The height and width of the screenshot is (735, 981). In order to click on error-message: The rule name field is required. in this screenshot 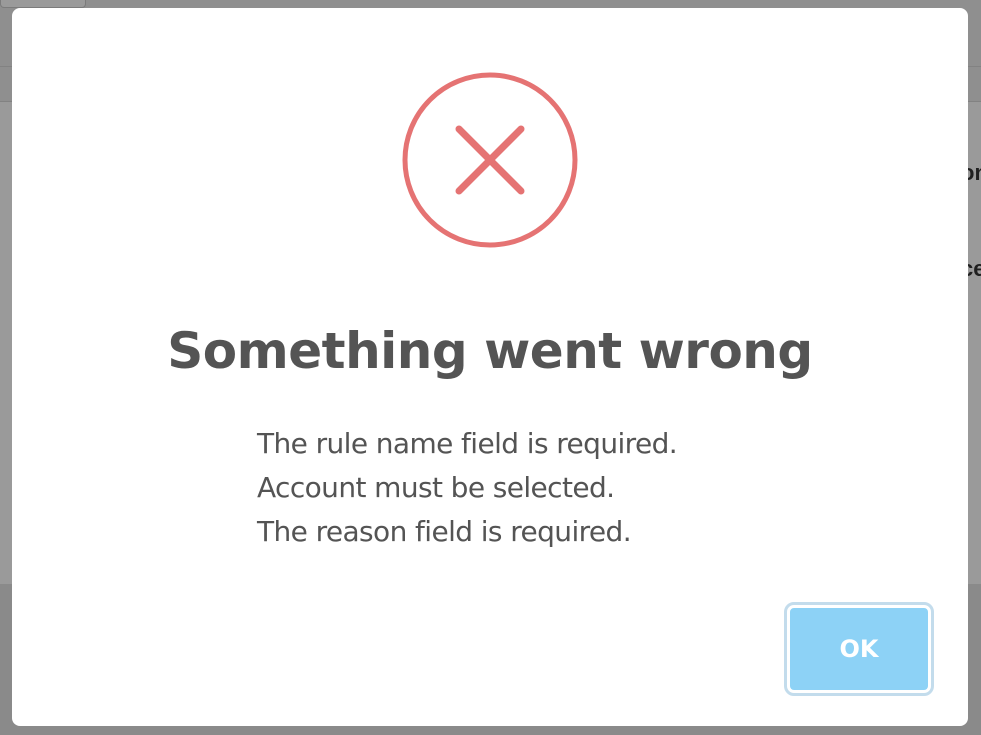, I will do `click(467, 443)`.